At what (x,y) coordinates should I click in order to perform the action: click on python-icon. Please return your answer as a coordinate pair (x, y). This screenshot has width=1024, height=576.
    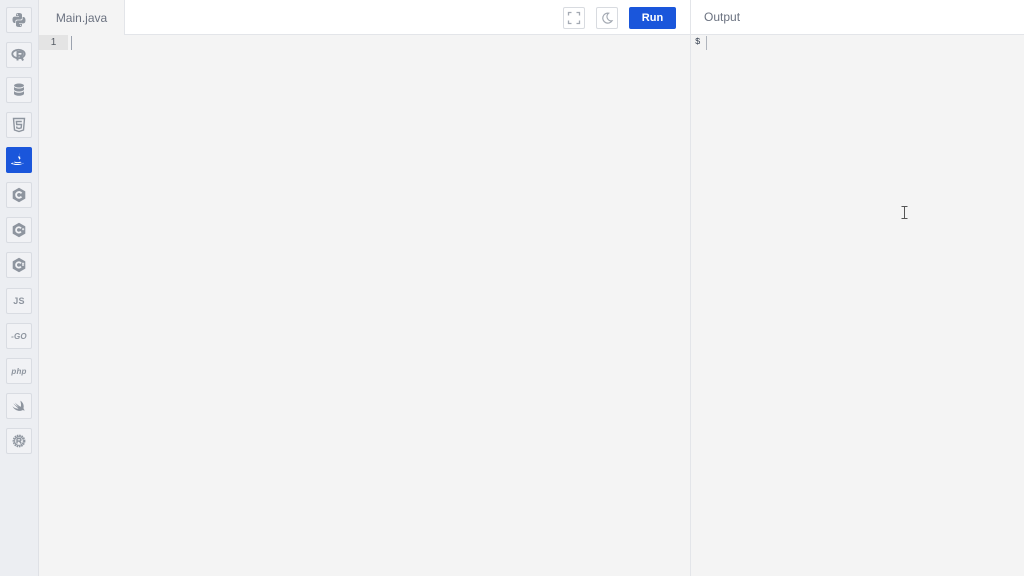
    Looking at the image, I should click on (19, 20).